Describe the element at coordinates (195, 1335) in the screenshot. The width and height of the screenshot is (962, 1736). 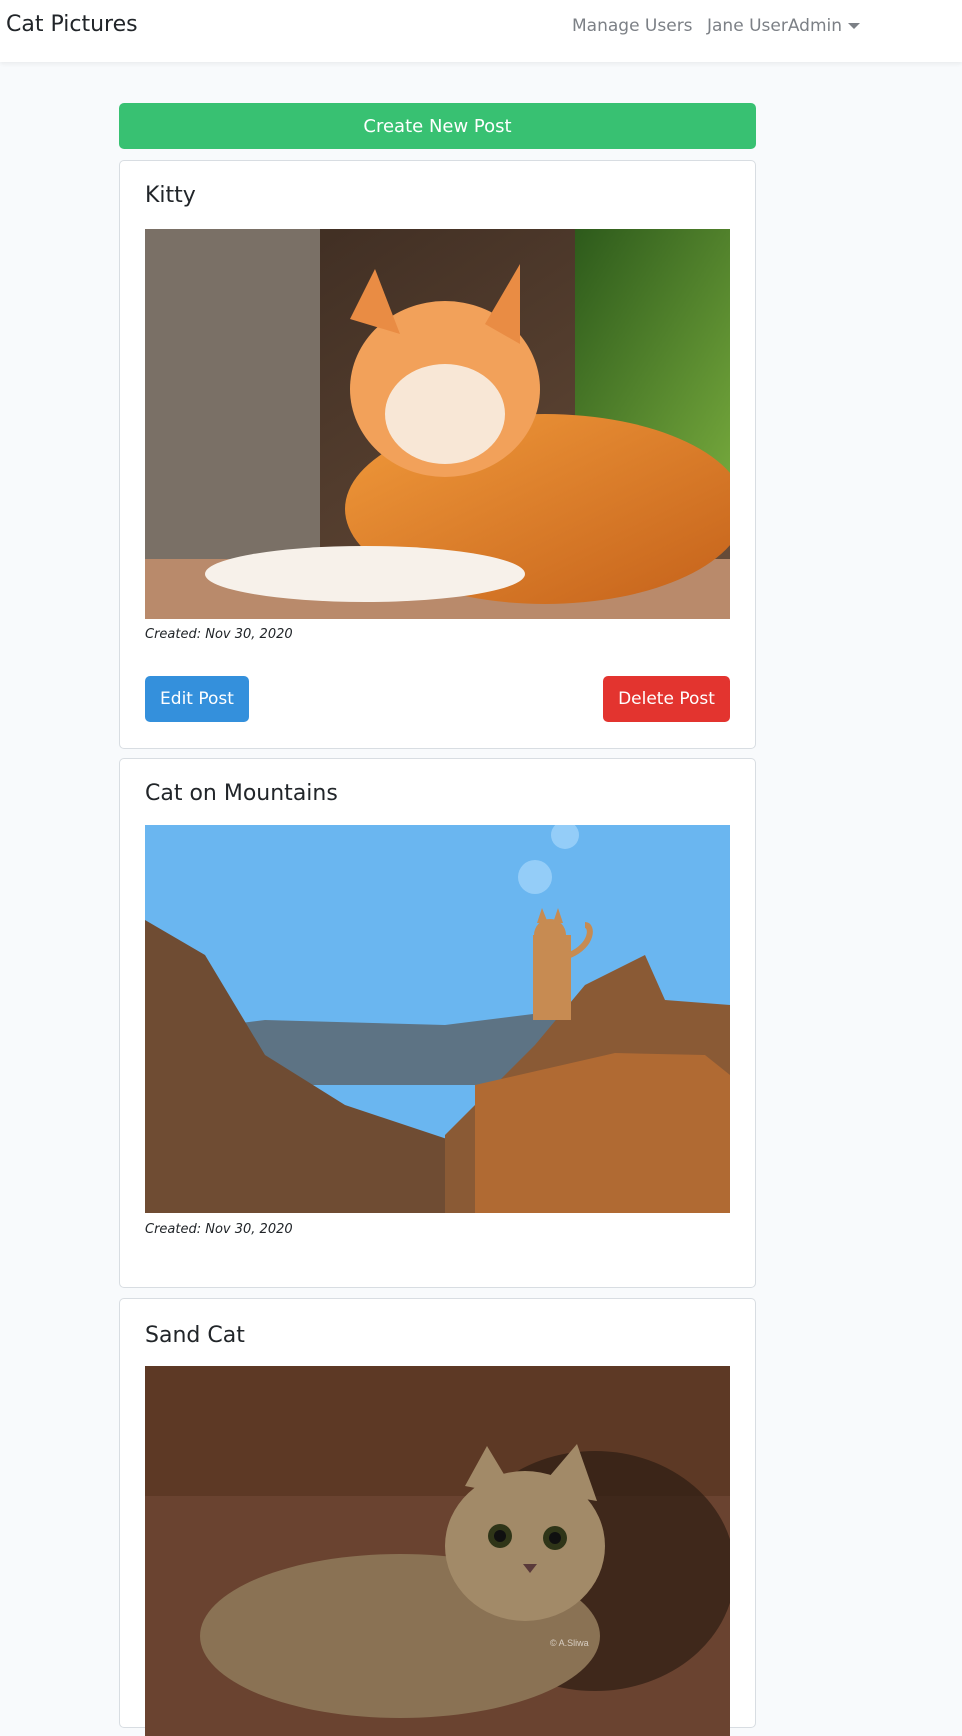
I see `post-title: Sand Cat` at that location.